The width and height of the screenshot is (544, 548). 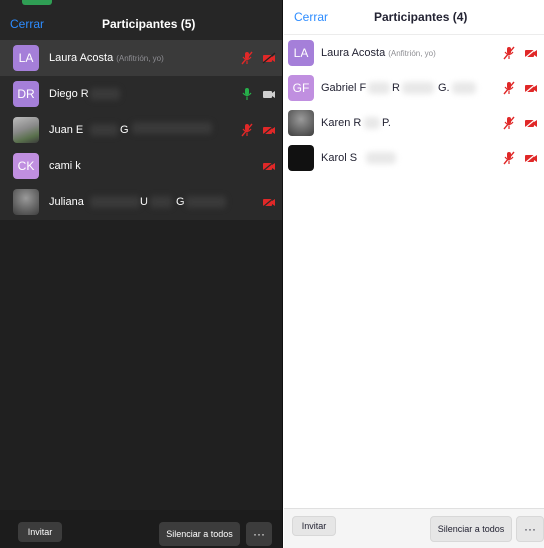 What do you see at coordinates (301, 87) in the screenshot?
I see `avatar: GF` at bounding box center [301, 87].